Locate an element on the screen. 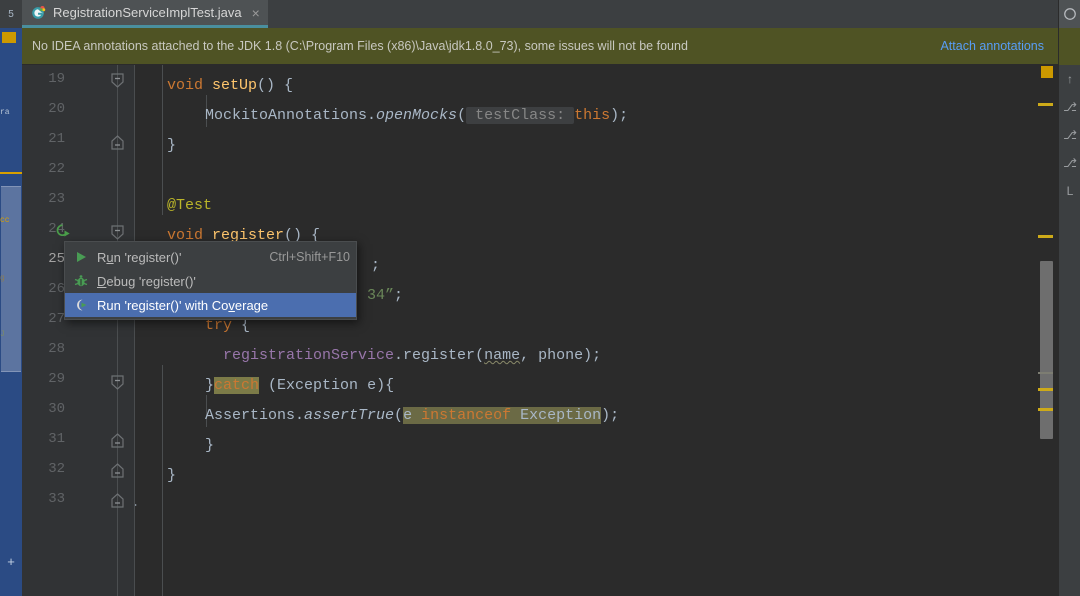  editor-tab-bar: RegistrationServiceImplTest.java × is located at coordinates (540, 14).